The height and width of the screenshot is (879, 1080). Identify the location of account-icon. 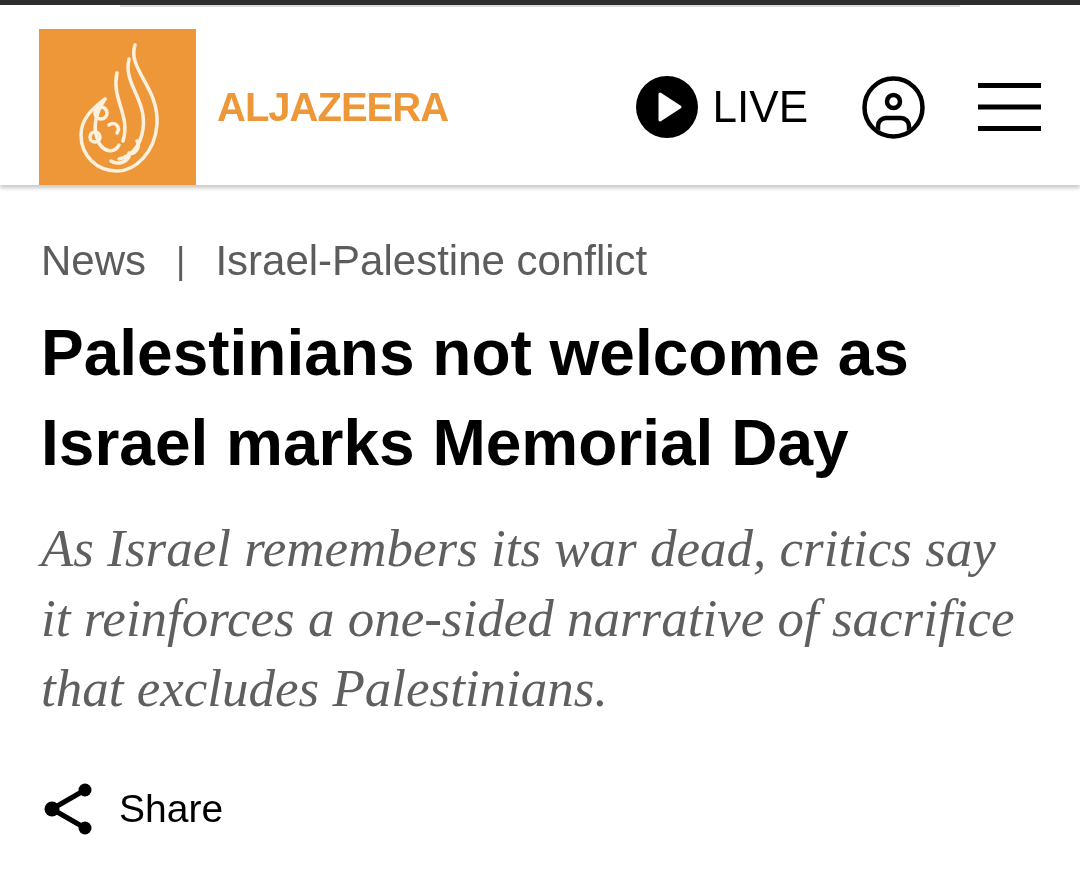
(893, 107).